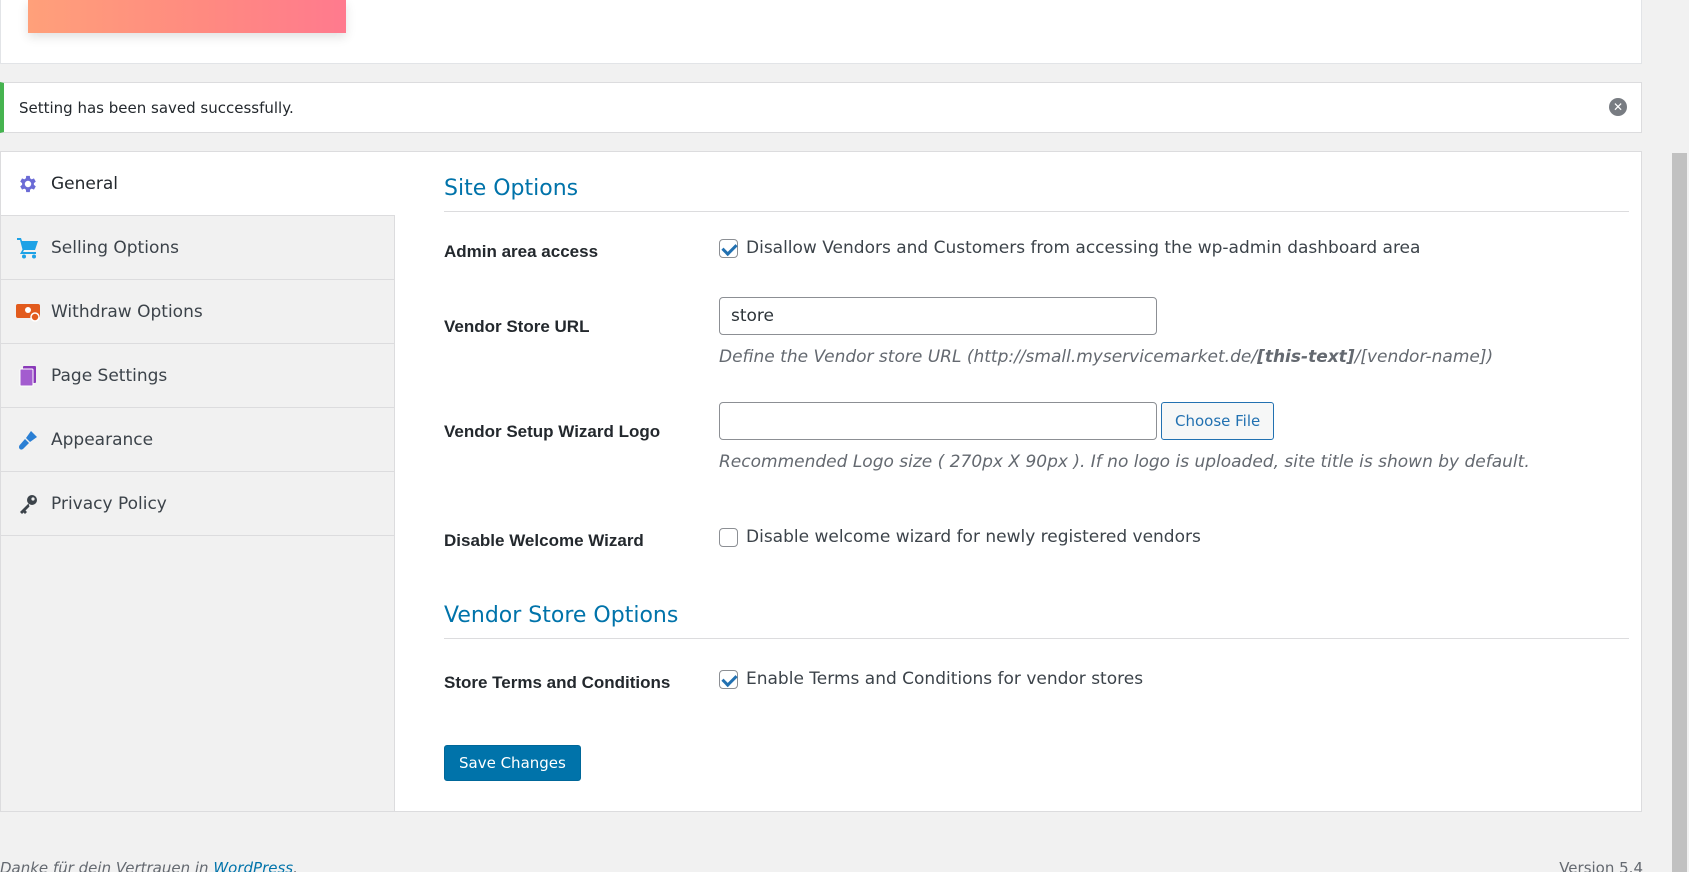 This screenshot has width=1689, height=872. What do you see at coordinates (28, 248) in the screenshot?
I see `cart-icon` at bounding box center [28, 248].